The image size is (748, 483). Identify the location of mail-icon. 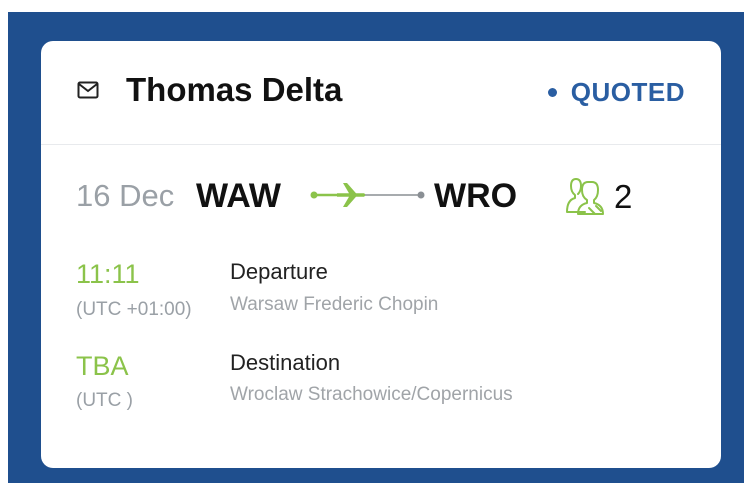
(88, 90).